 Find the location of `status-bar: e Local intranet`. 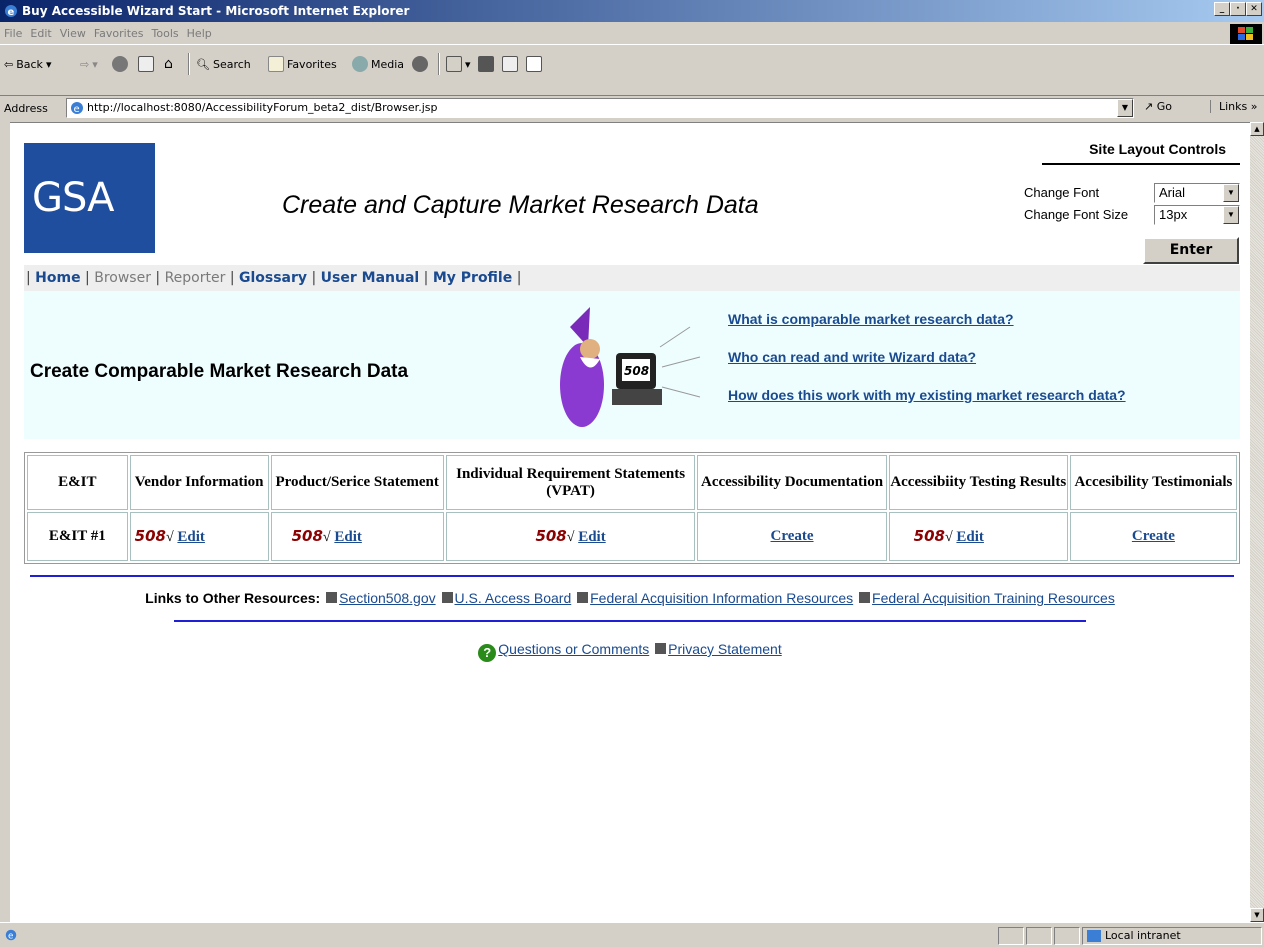

status-bar: e Local intranet is located at coordinates (632, 934).